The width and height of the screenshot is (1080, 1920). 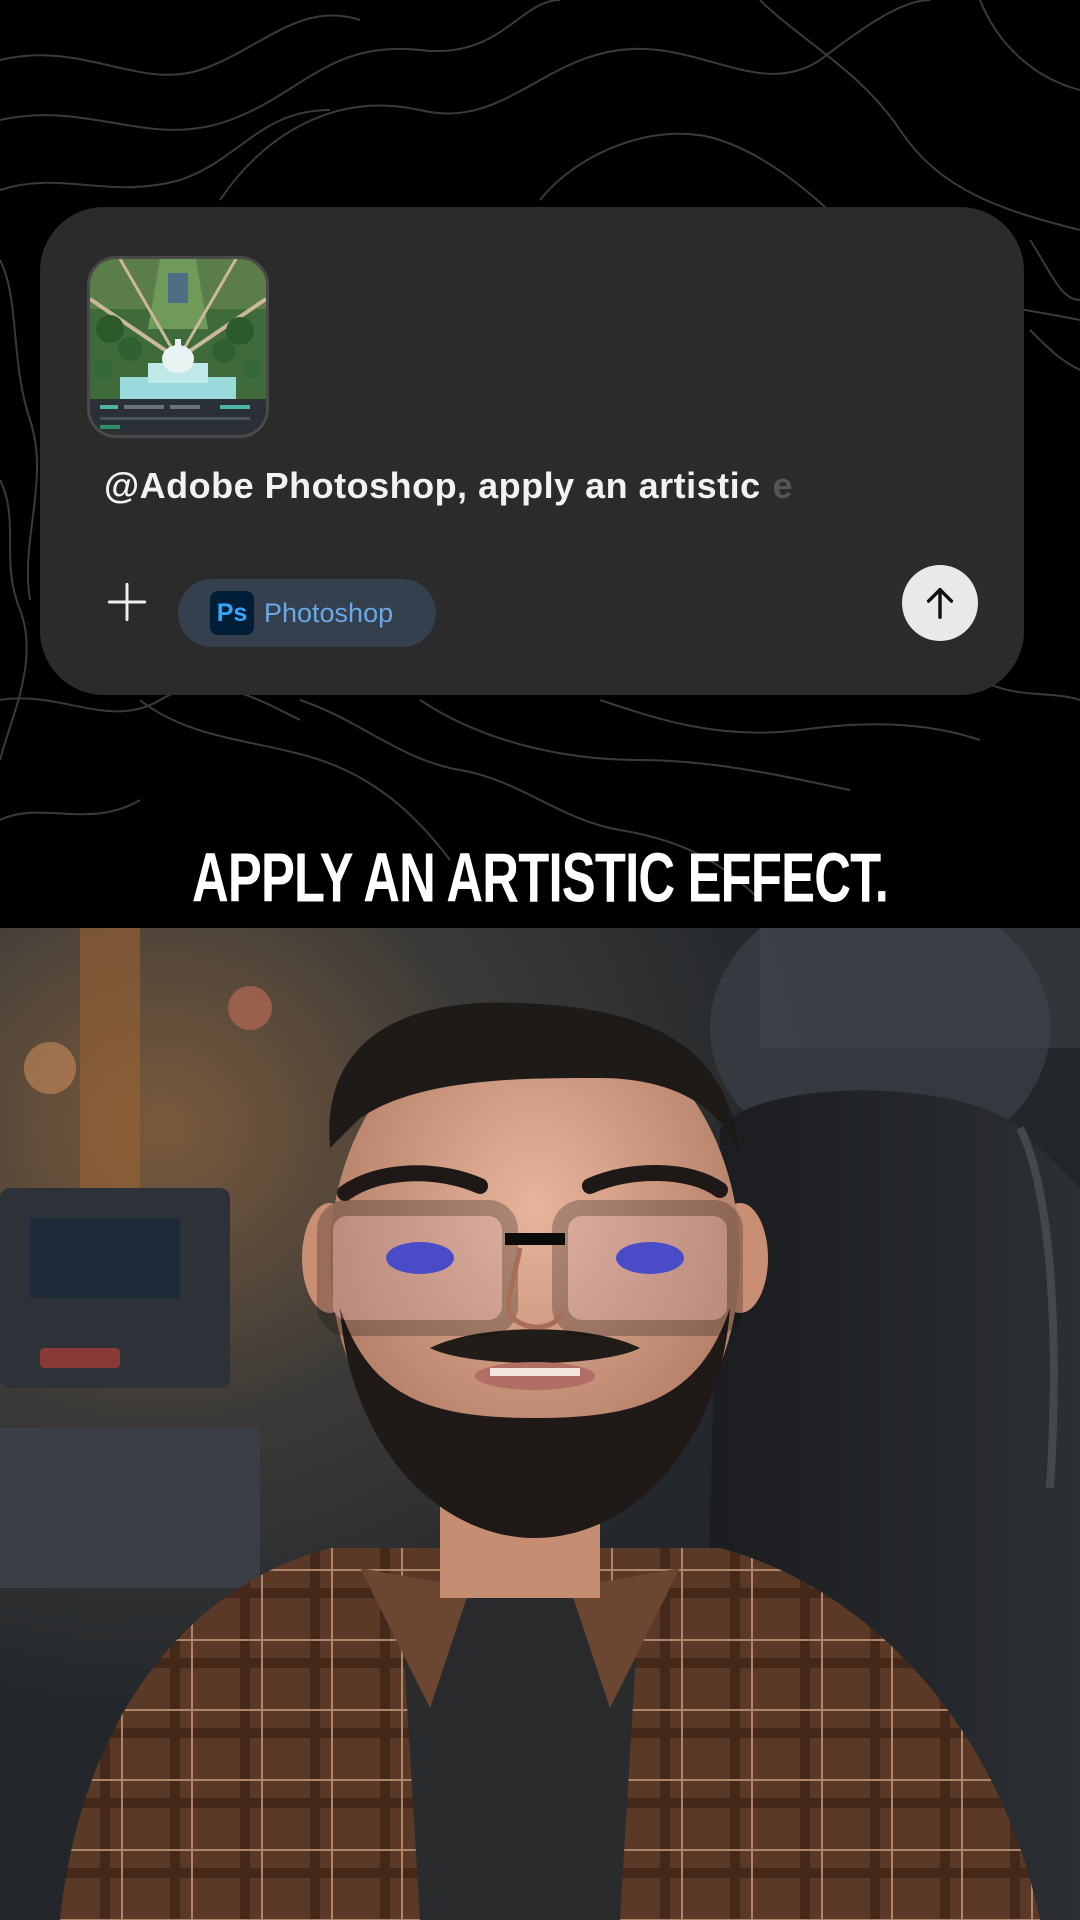 I want to click on arrow-up-icon, so click(x=940, y=603).